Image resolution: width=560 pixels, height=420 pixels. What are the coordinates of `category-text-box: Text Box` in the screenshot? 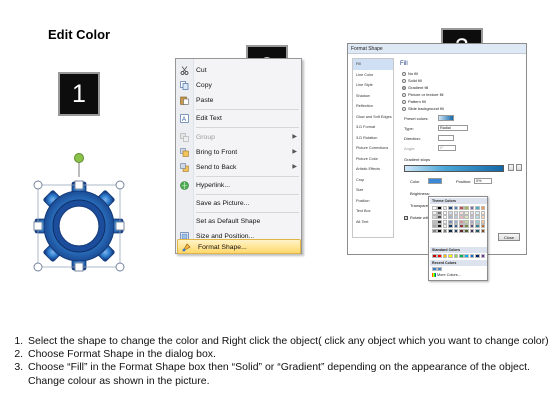 It's located at (373, 211).